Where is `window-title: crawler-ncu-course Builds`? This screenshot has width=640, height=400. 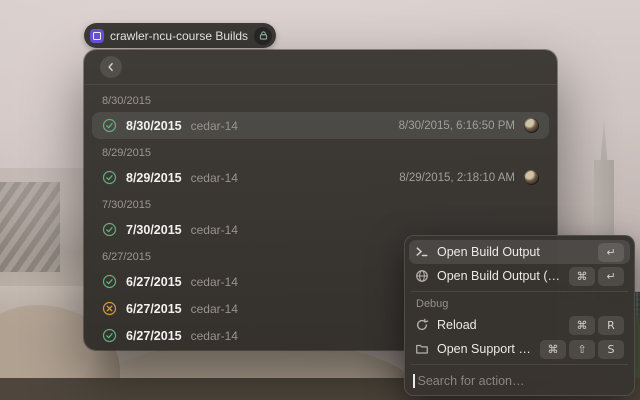
window-title: crawler-ncu-course Builds is located at coordinates (179, 35).